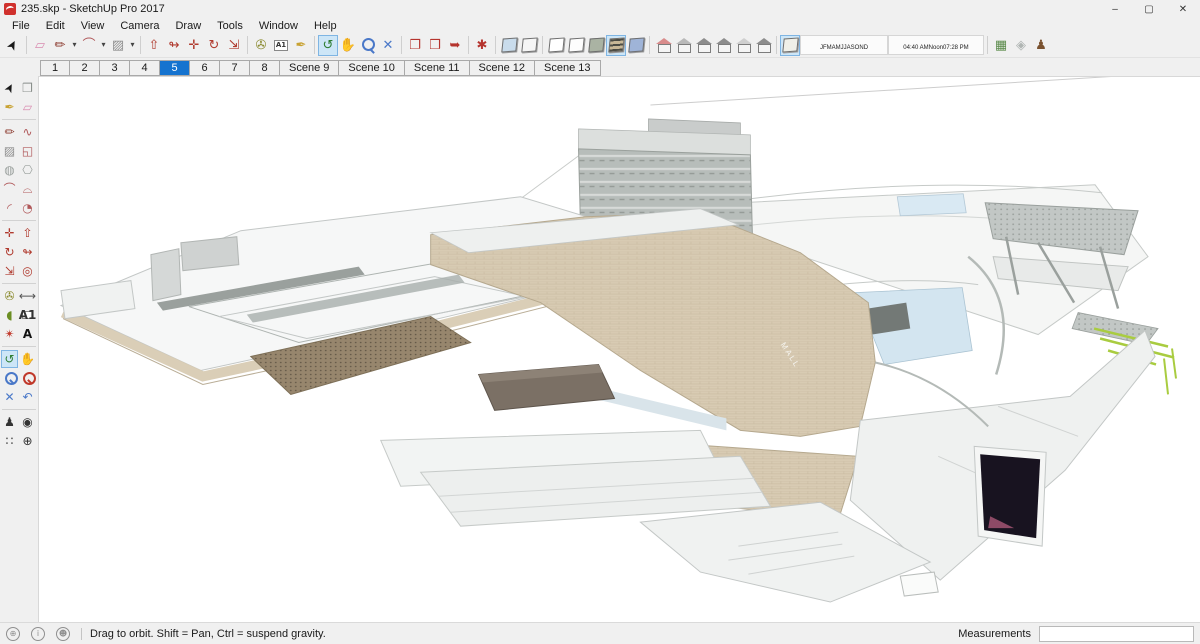 The image size is (1200, 644). What do you see at coordinates (723, 45) in the screenshot?
I see `right-view-icon` at bounding box center [723, 45].